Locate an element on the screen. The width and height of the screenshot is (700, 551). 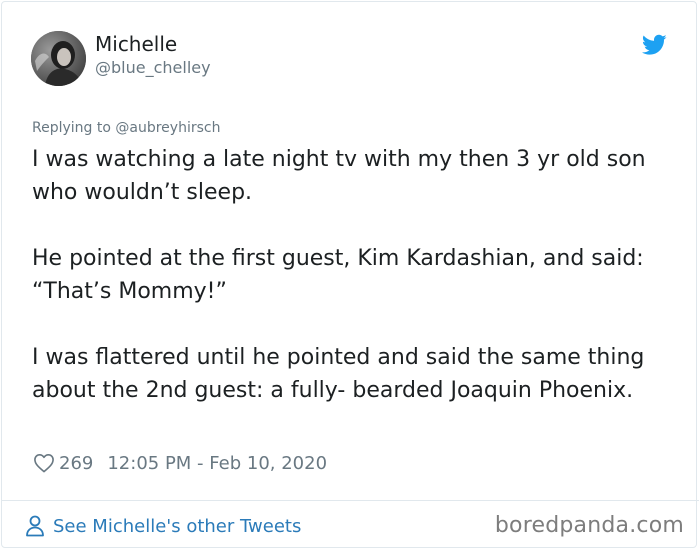
heart-icon is located at coordinates (44, 463).